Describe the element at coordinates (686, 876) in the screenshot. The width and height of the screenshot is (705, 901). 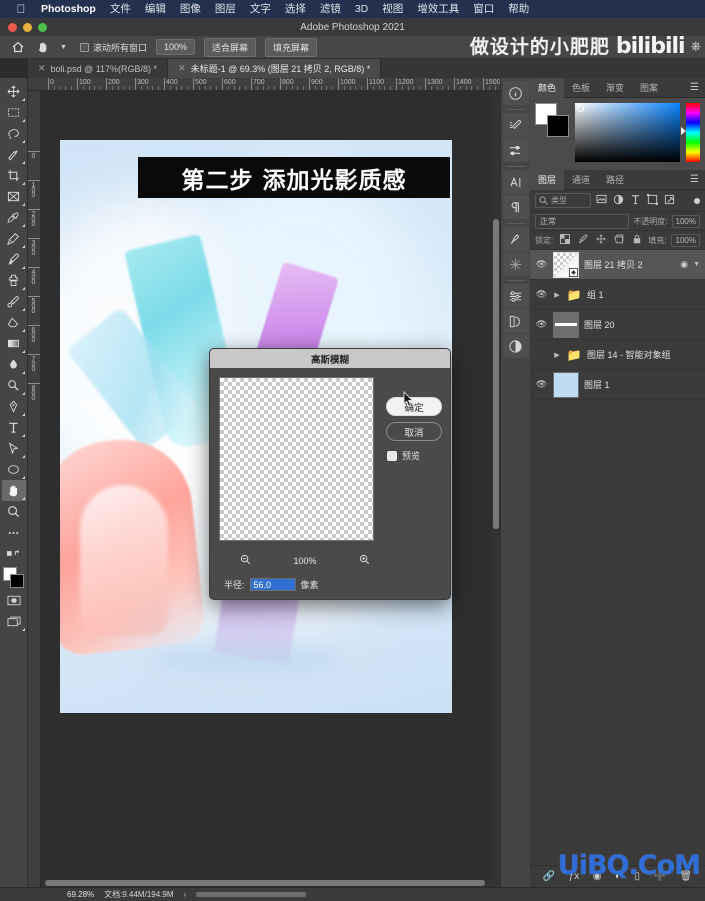
I see `delete-layer-icon: 🗑` at that location.